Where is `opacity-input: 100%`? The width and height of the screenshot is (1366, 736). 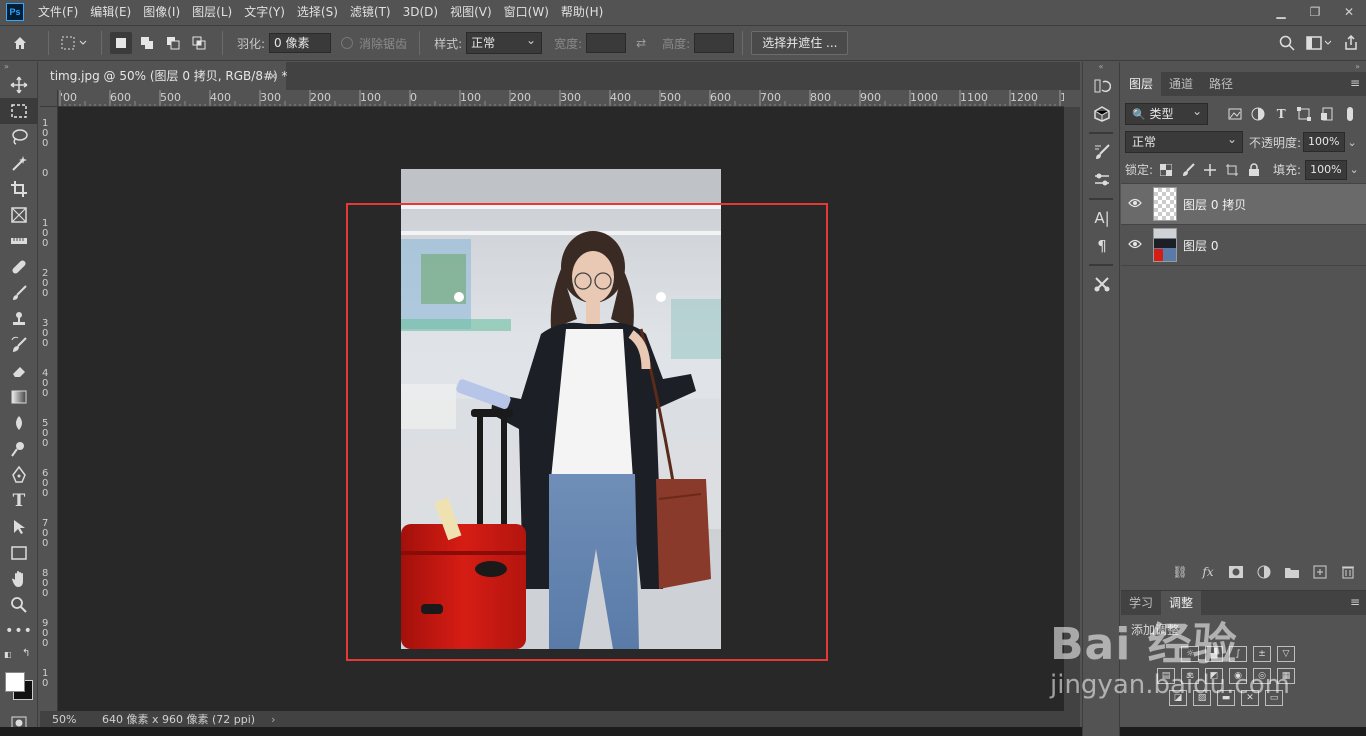 opacity-input: 100% is located at coordinates (1324, 142).